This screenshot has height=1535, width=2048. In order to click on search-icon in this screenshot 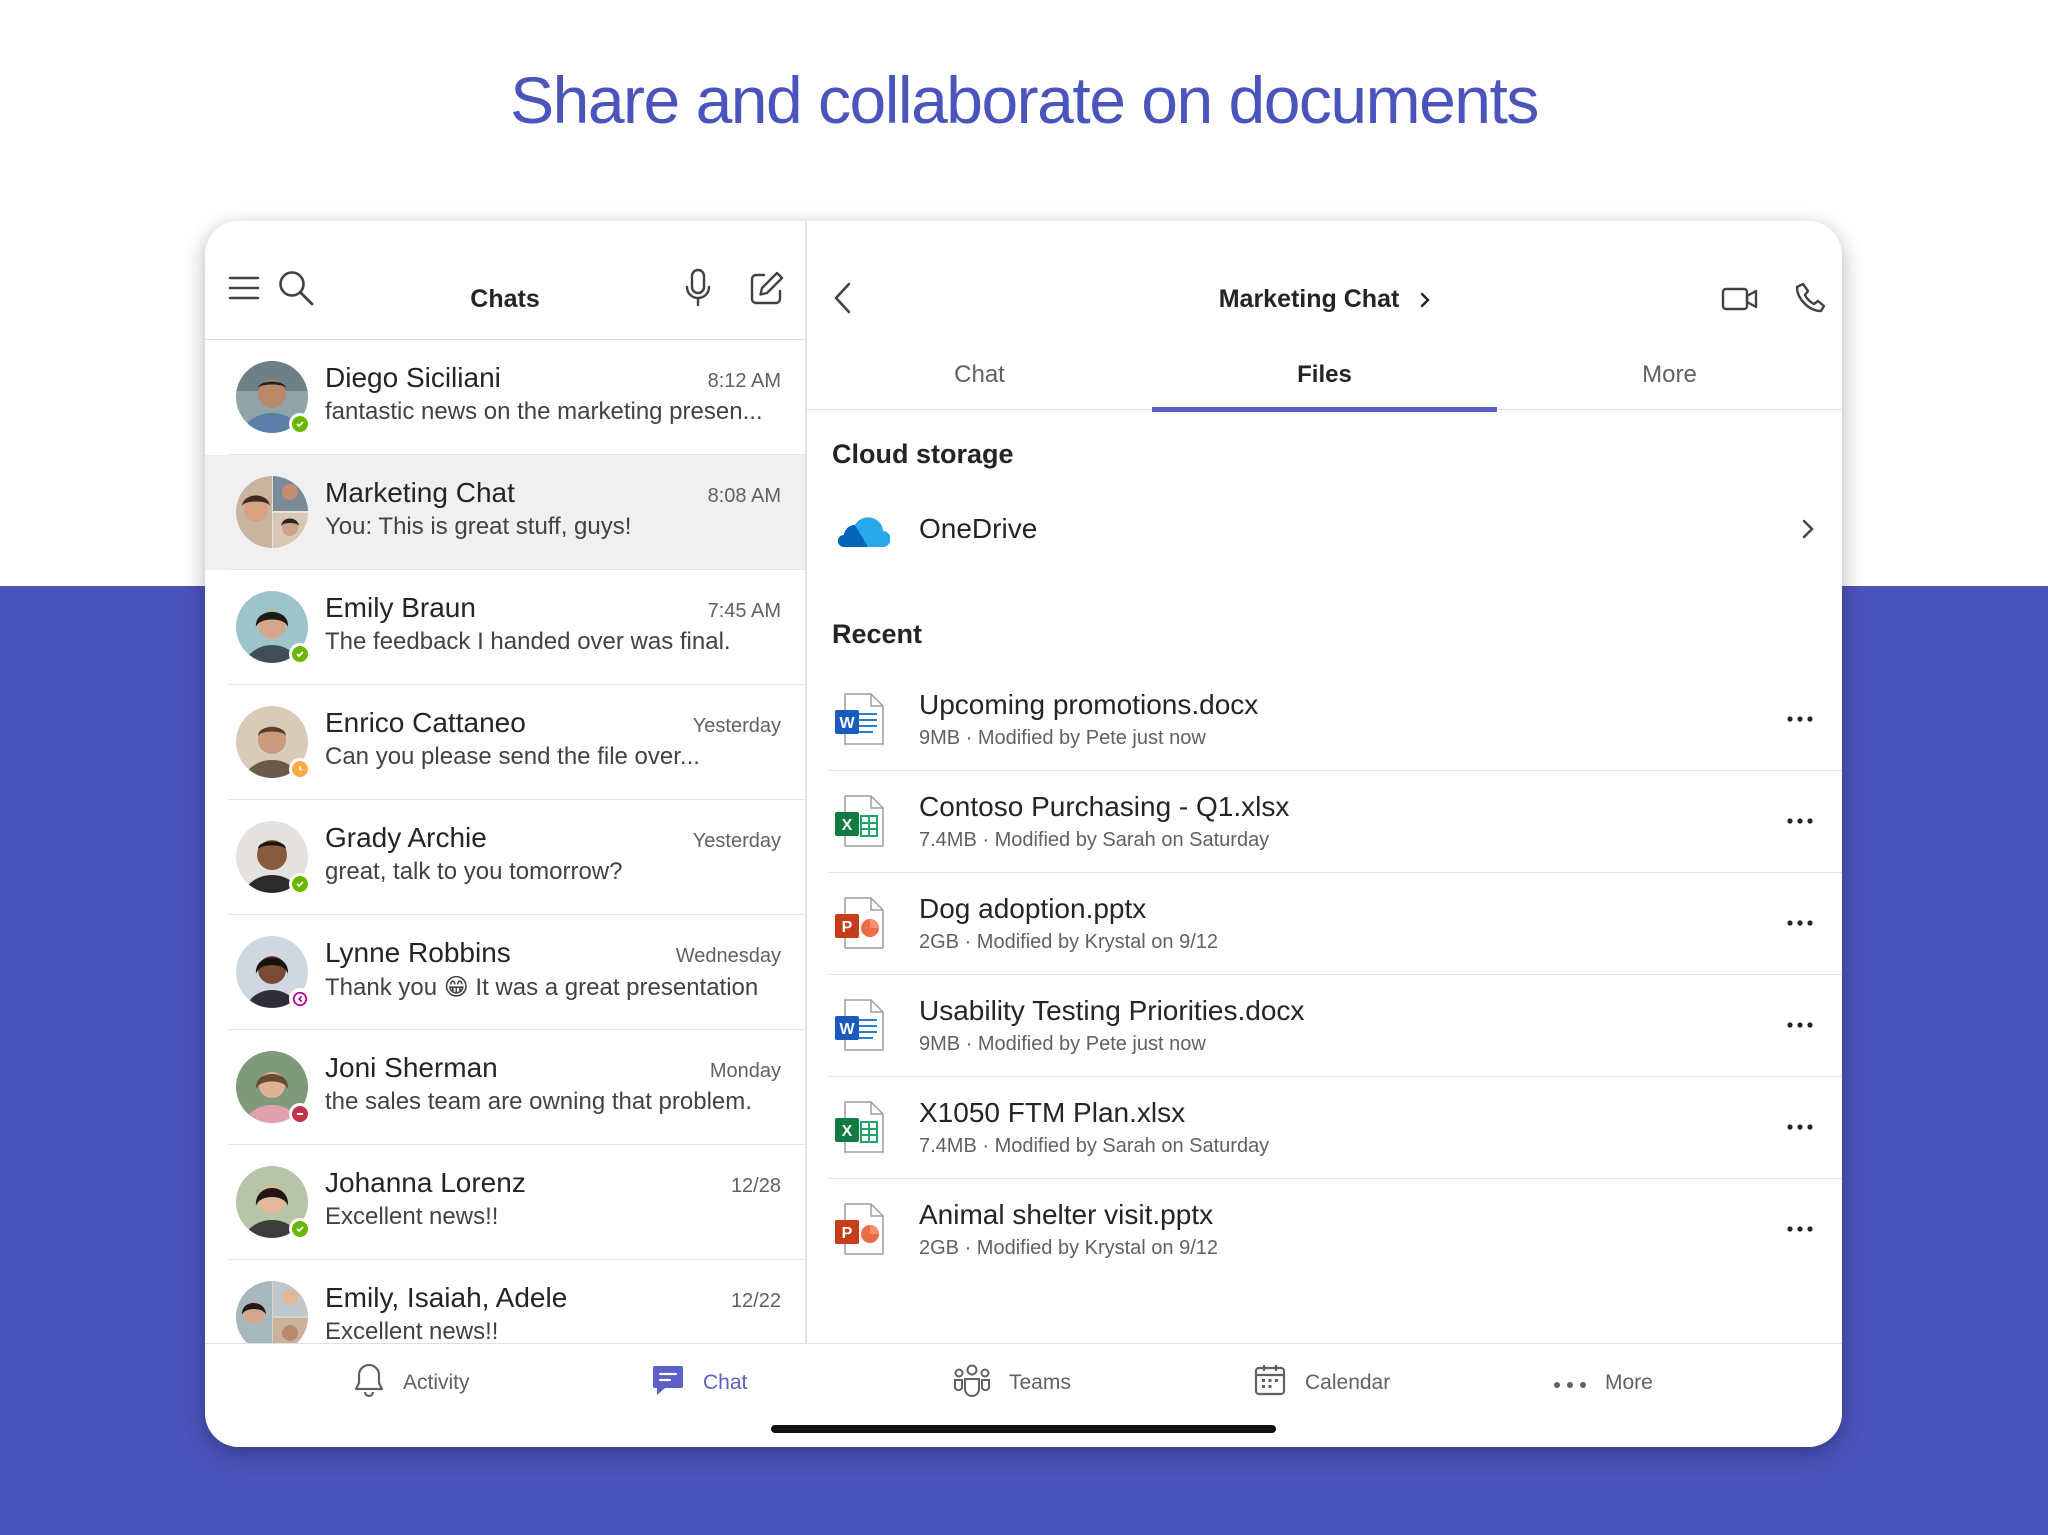, I will do `click(296, 288)`.